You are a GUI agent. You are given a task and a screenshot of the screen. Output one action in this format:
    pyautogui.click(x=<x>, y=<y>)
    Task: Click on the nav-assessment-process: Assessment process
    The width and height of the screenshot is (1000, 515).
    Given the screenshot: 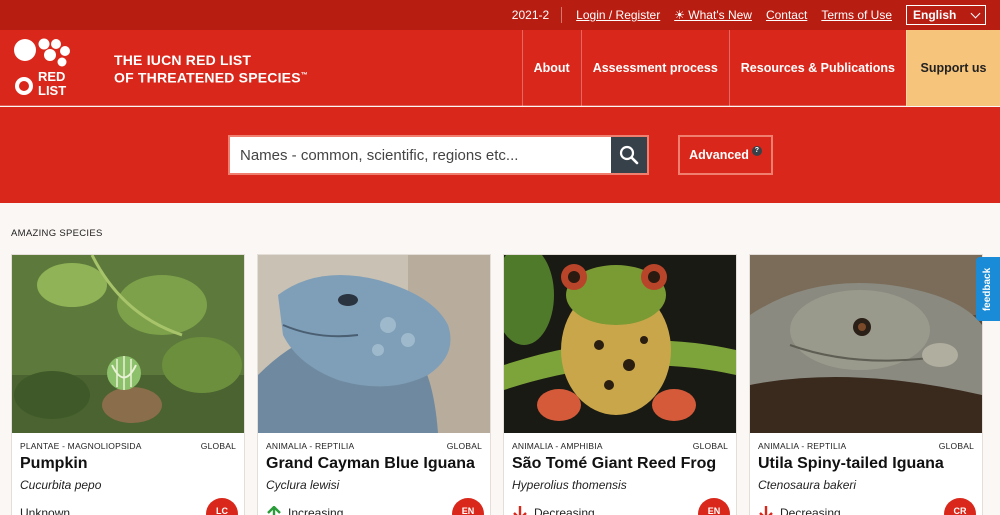 What is the action you would take?
    pyautogui.click(x=654, y=68)
    